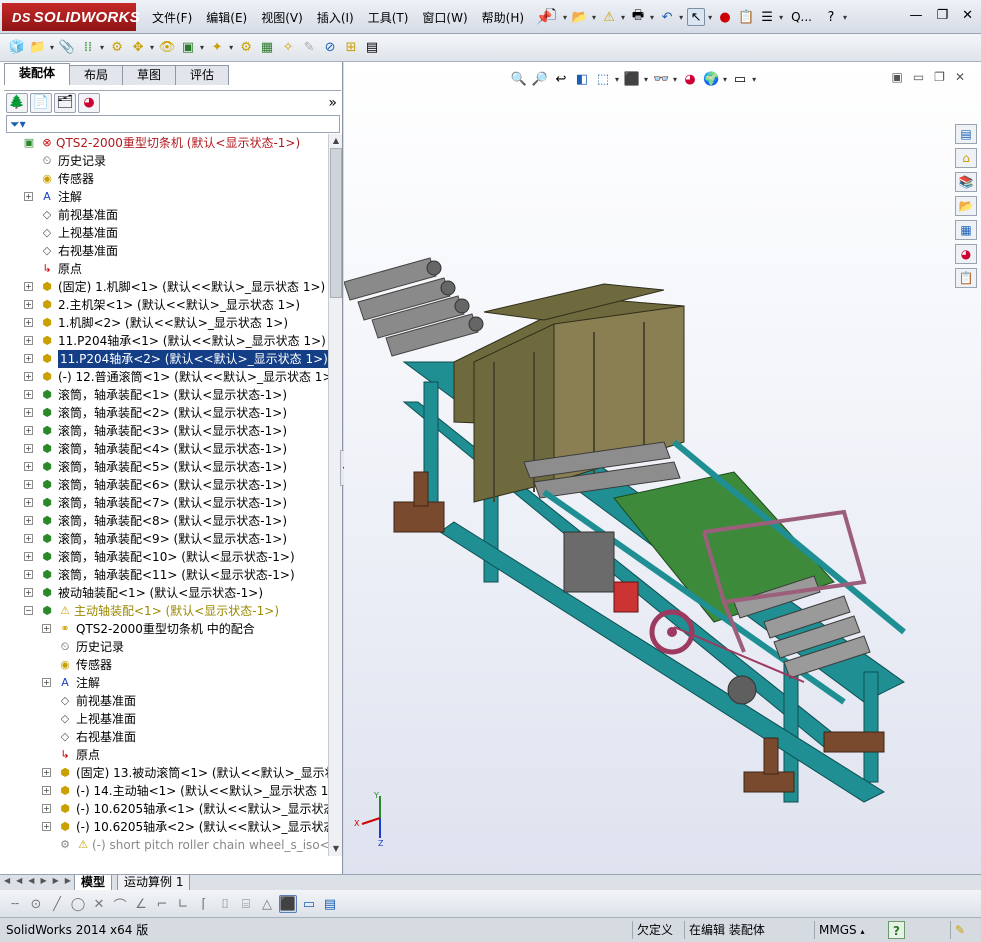 This screenshot has width=981, height=942. Describe the element at coordinates (164, 593) in the screenshot. I see `tree-row: + ⬢ 被动轴装配<1> (默认<显示状态-1>)` at that location.